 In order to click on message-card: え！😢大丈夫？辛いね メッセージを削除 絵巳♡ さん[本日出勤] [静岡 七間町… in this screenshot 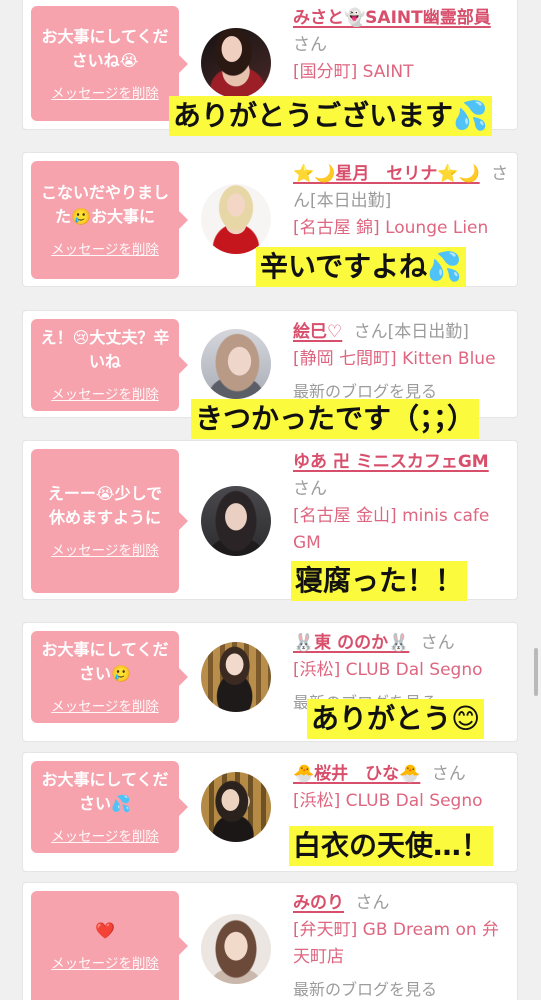, I will do `click(270, 374)`.